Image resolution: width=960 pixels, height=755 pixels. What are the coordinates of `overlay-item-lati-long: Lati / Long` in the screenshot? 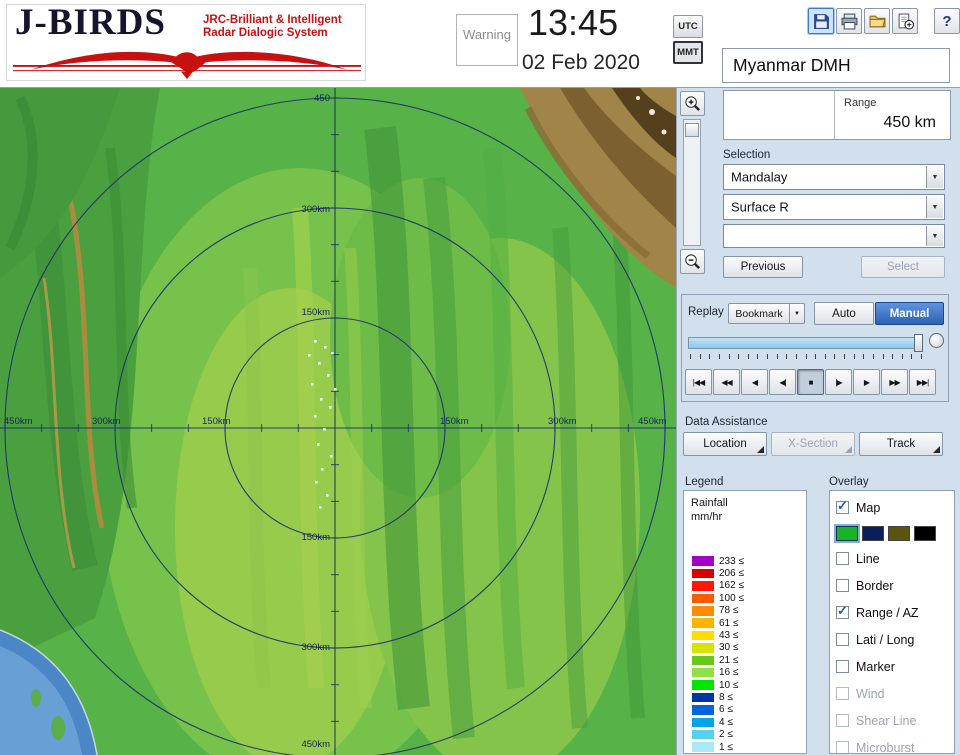 It's located at (895, 639).